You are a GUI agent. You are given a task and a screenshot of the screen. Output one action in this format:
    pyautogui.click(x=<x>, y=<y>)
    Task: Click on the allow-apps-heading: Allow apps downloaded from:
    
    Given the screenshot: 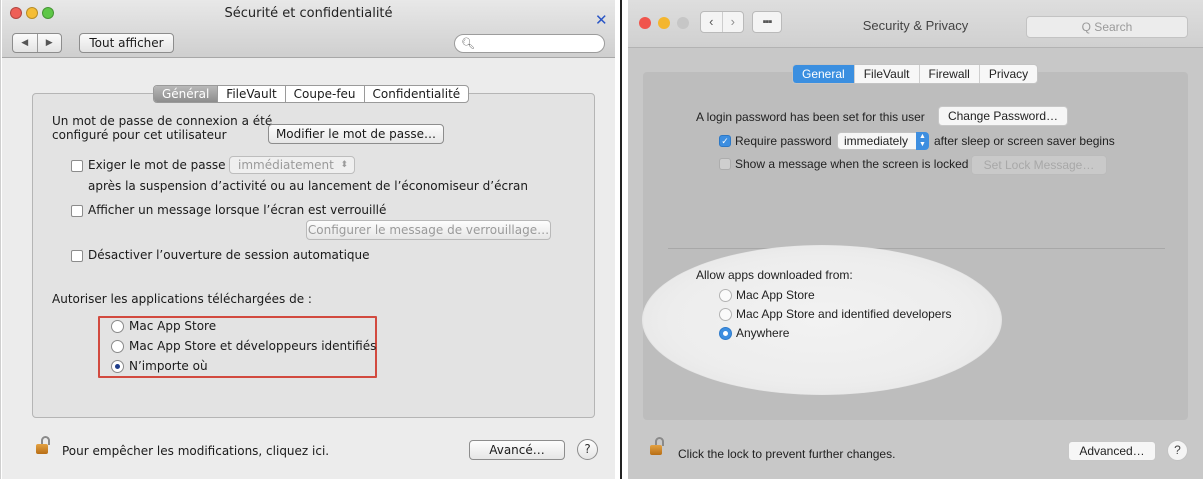 What is the action you would take?
    pyautogui.click(x=774, y=275)
    